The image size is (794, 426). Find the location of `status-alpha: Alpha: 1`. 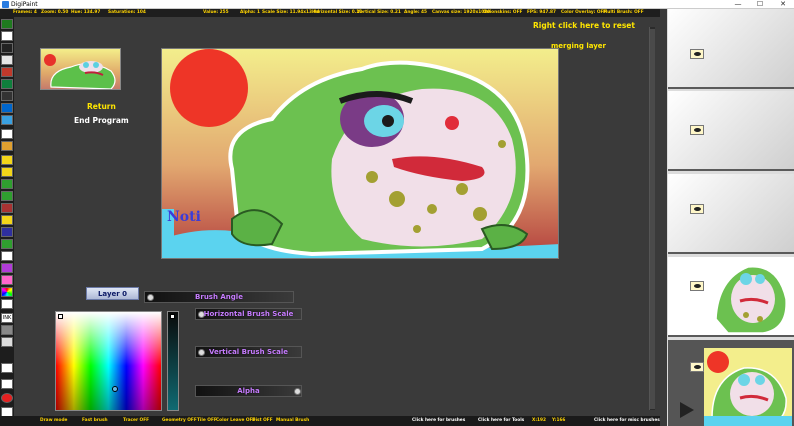

status-alpha: Alpha: 1 is located at coordinates (250, 12).